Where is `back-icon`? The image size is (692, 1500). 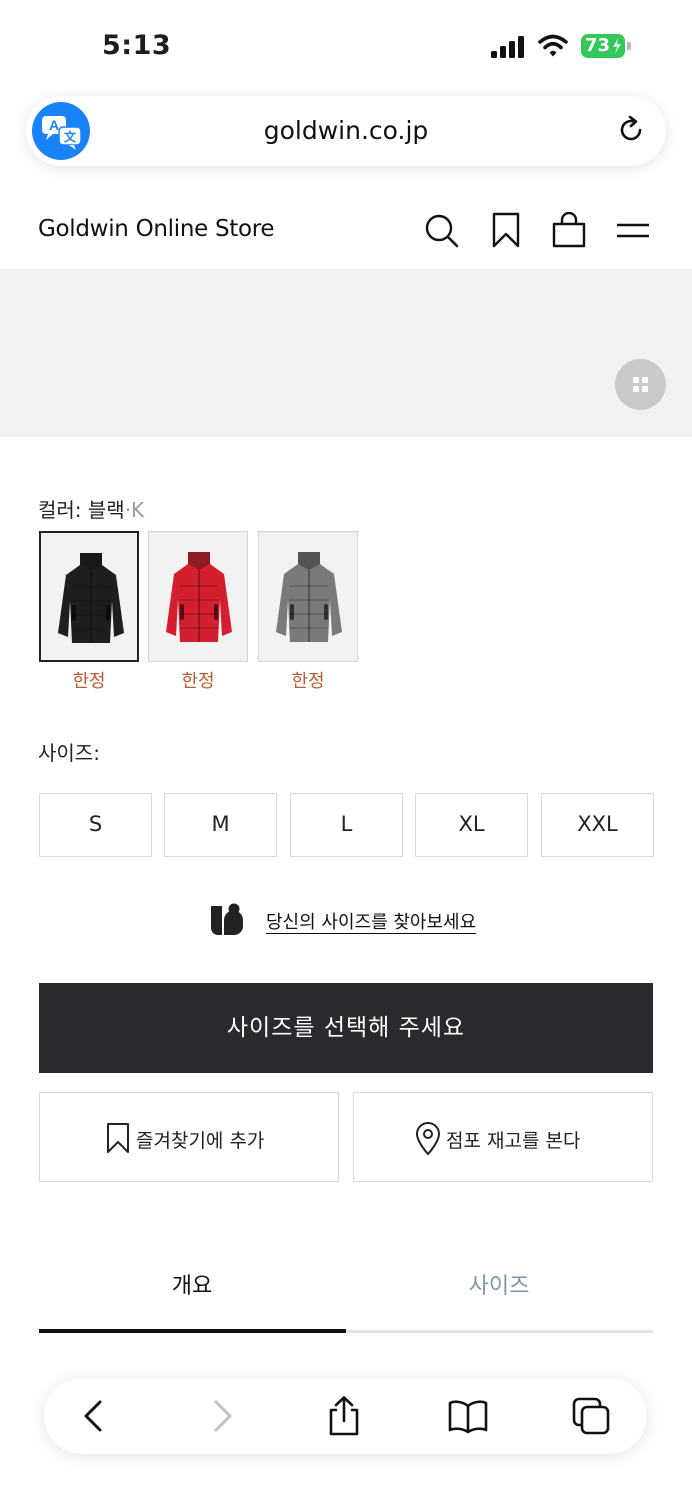 back-icon is located at coordinates (94, 1416).